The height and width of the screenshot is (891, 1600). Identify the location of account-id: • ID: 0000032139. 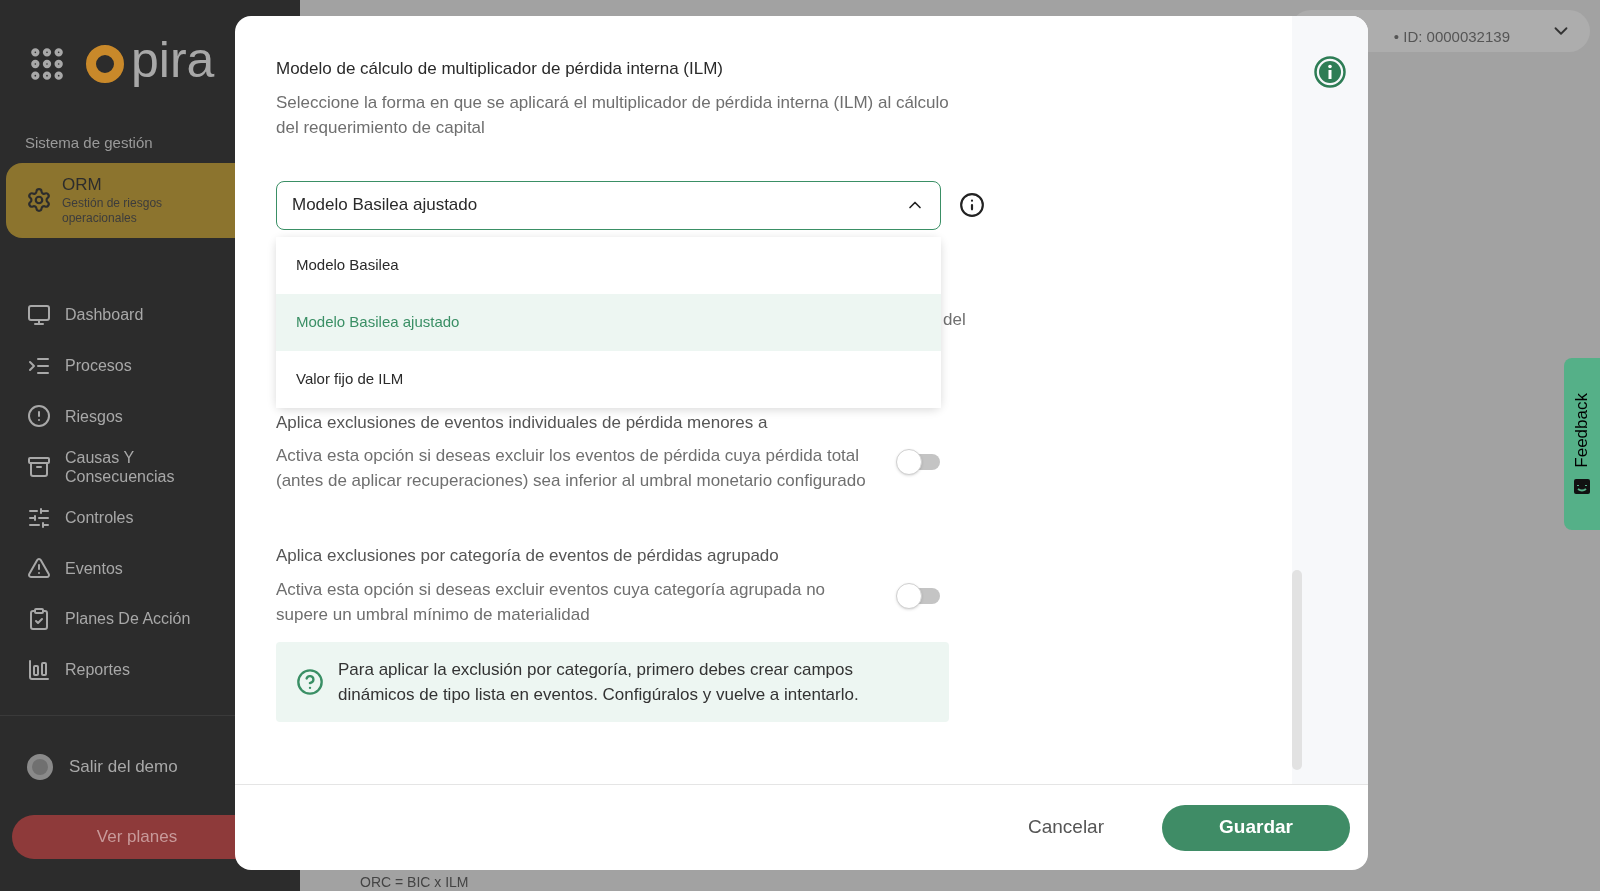
(1451, 36).